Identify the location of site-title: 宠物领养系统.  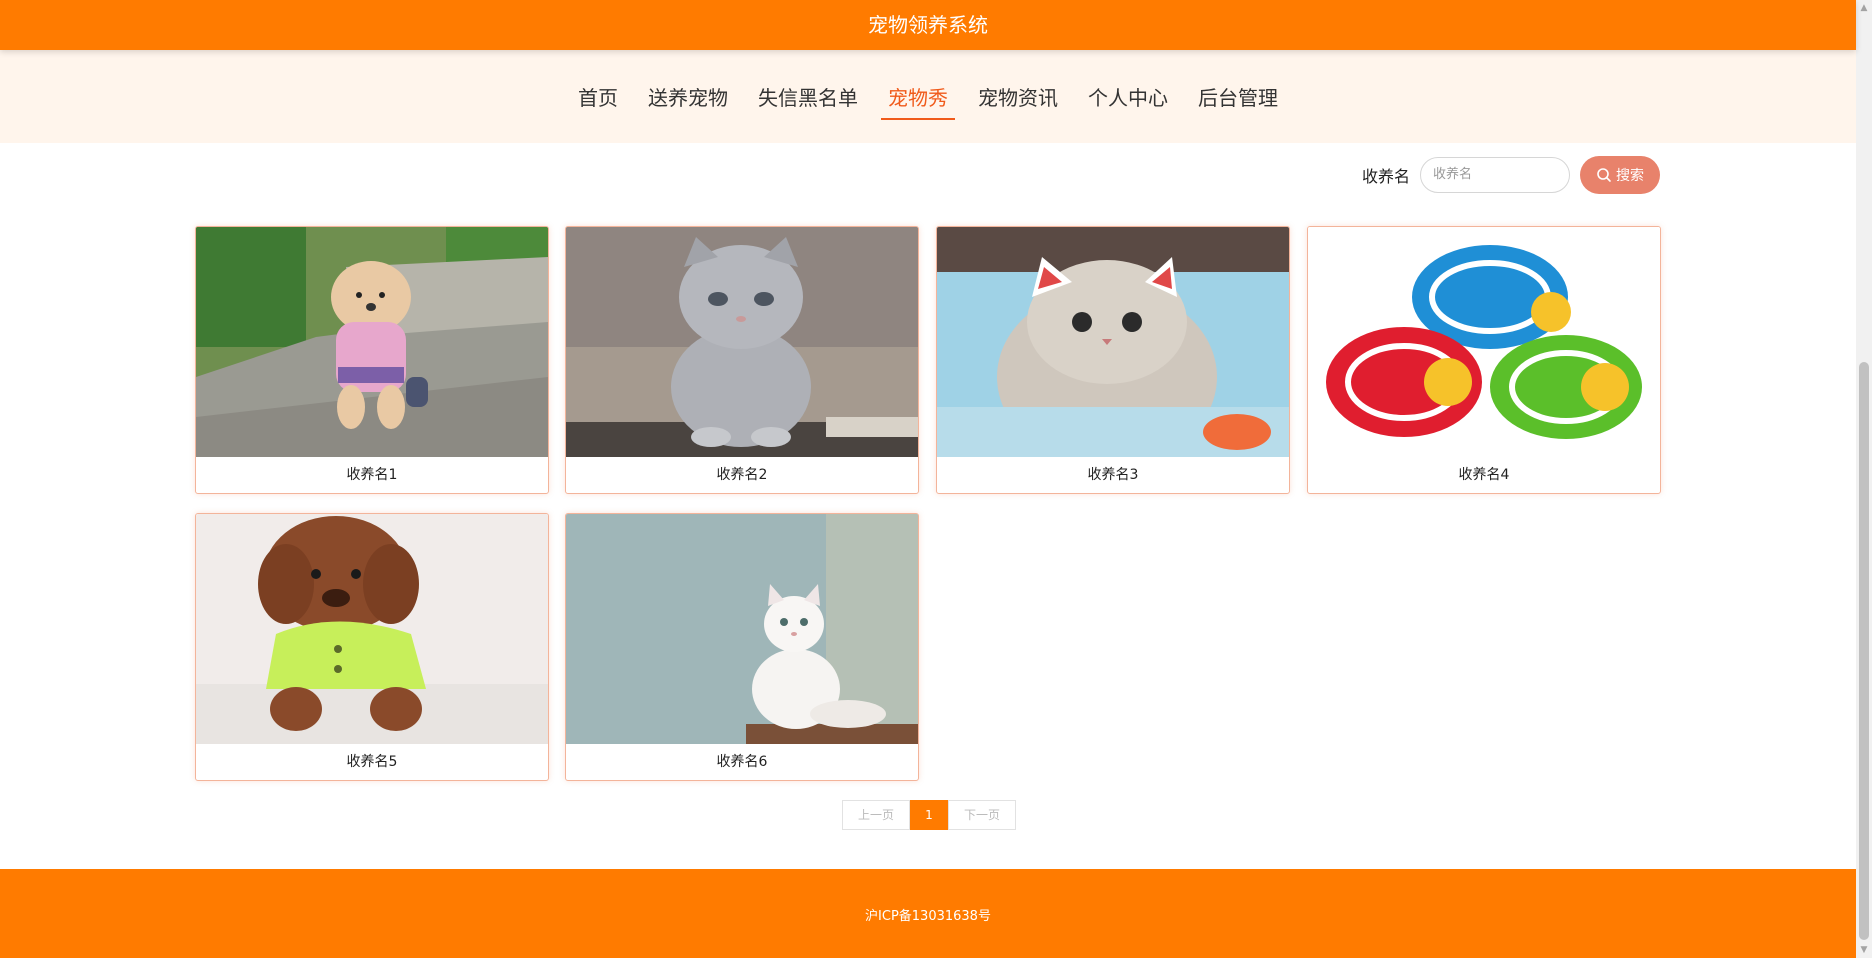
(928, 25).